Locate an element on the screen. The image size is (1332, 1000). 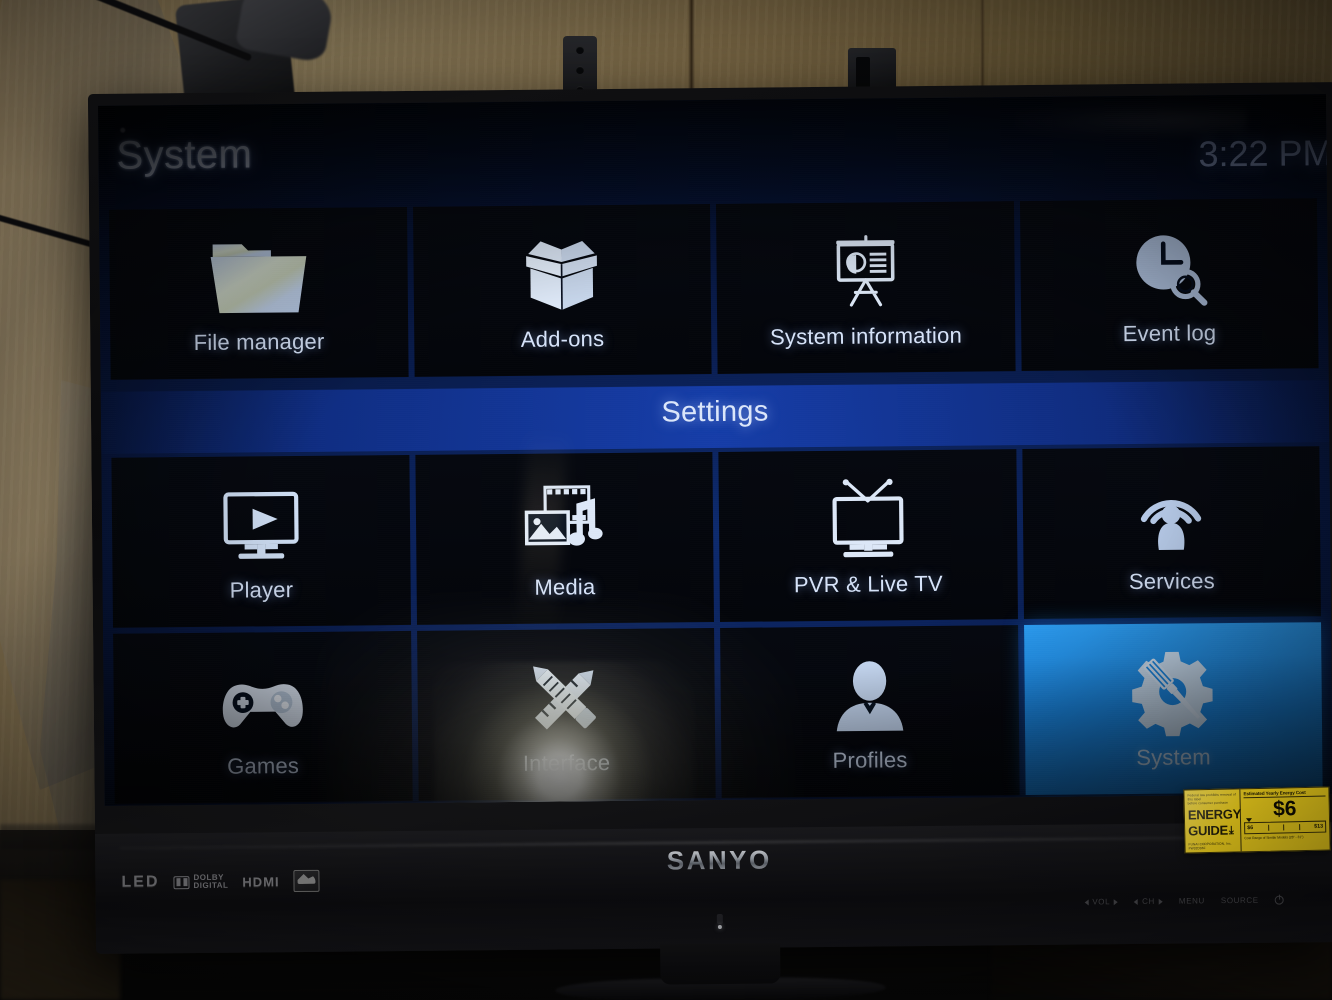
tile-label: Games is located at coordinates (263, 766).